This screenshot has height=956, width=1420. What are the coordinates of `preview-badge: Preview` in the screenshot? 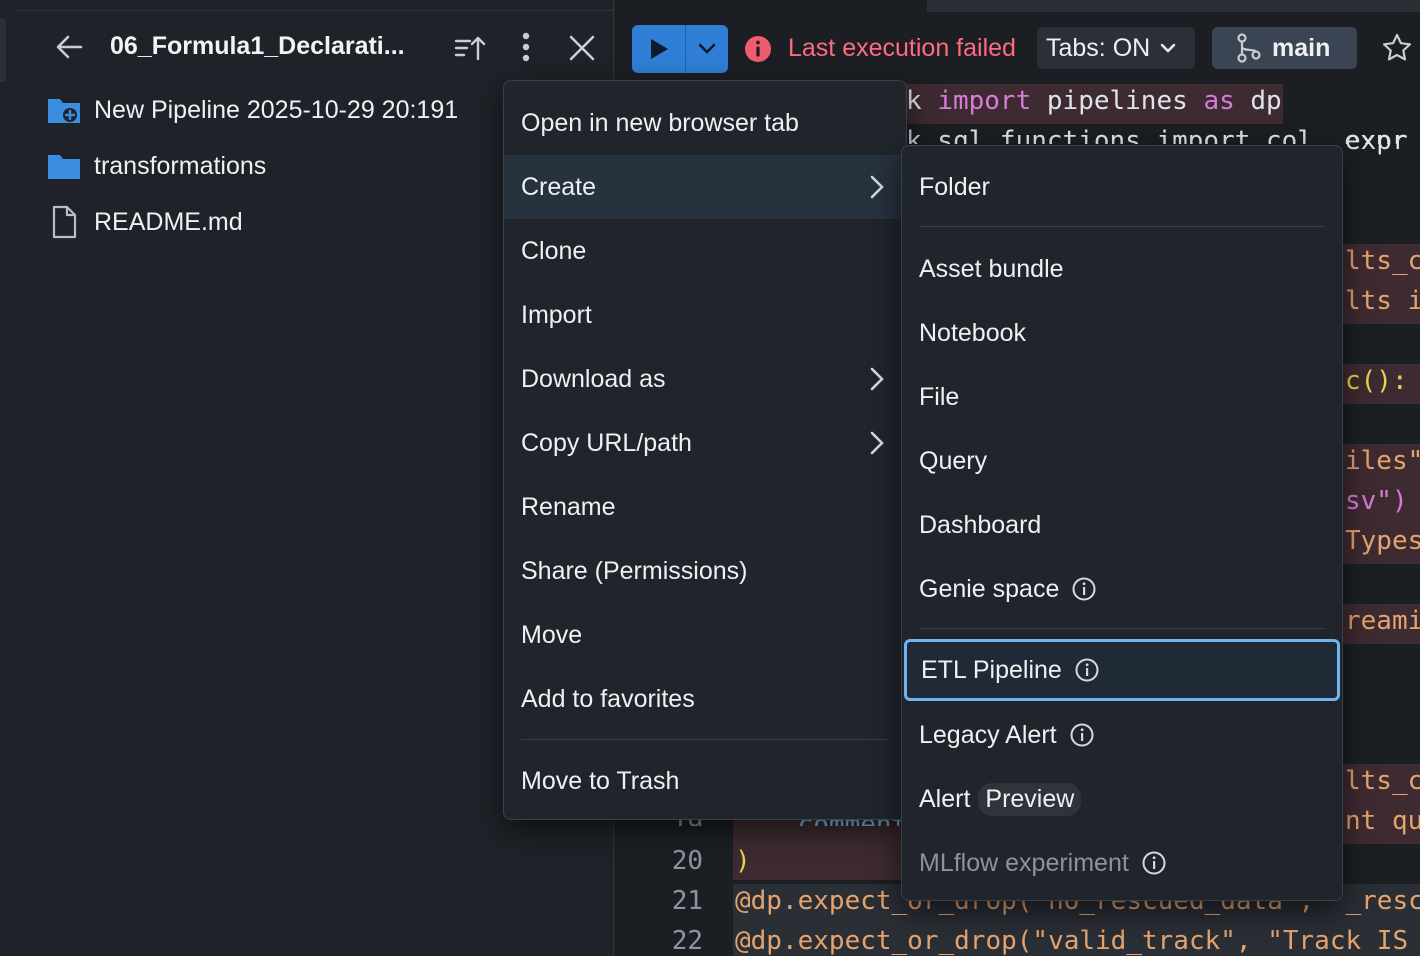 It's located at (1030, 799).